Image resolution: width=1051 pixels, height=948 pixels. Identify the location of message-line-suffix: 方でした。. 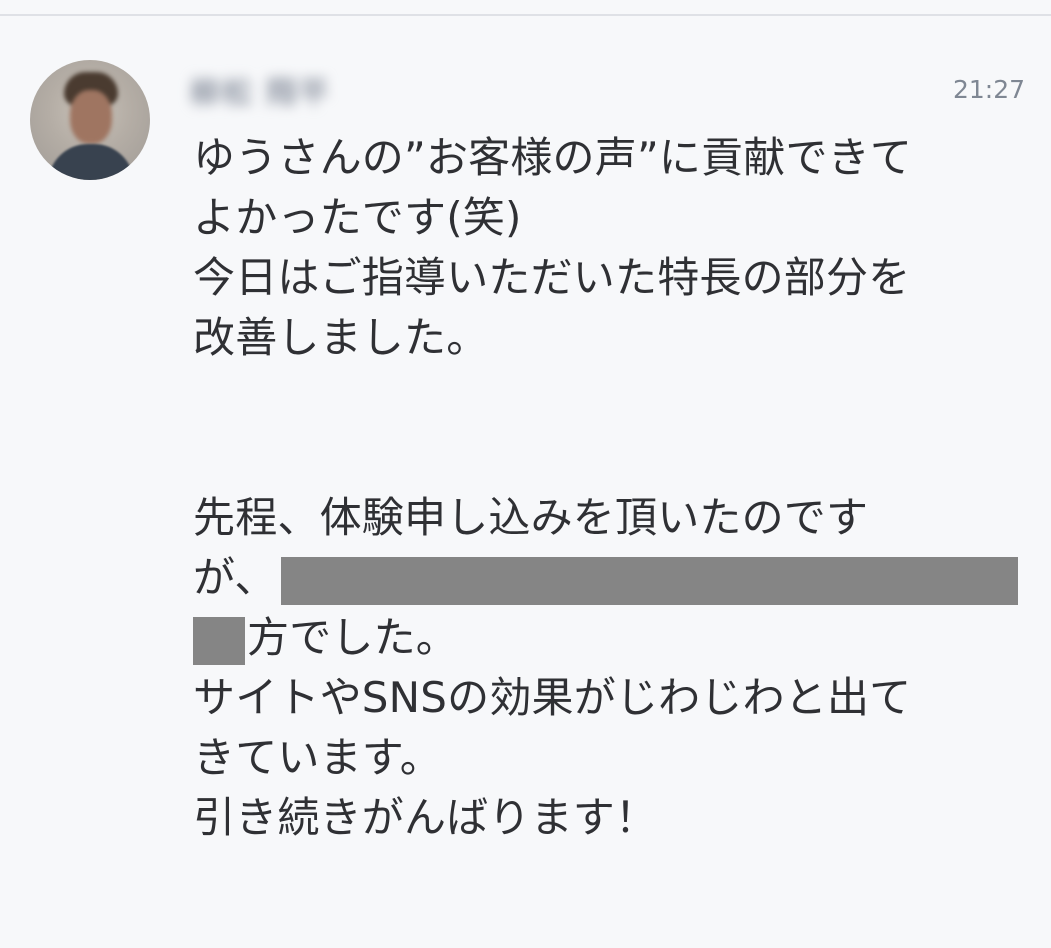
(353, 637).